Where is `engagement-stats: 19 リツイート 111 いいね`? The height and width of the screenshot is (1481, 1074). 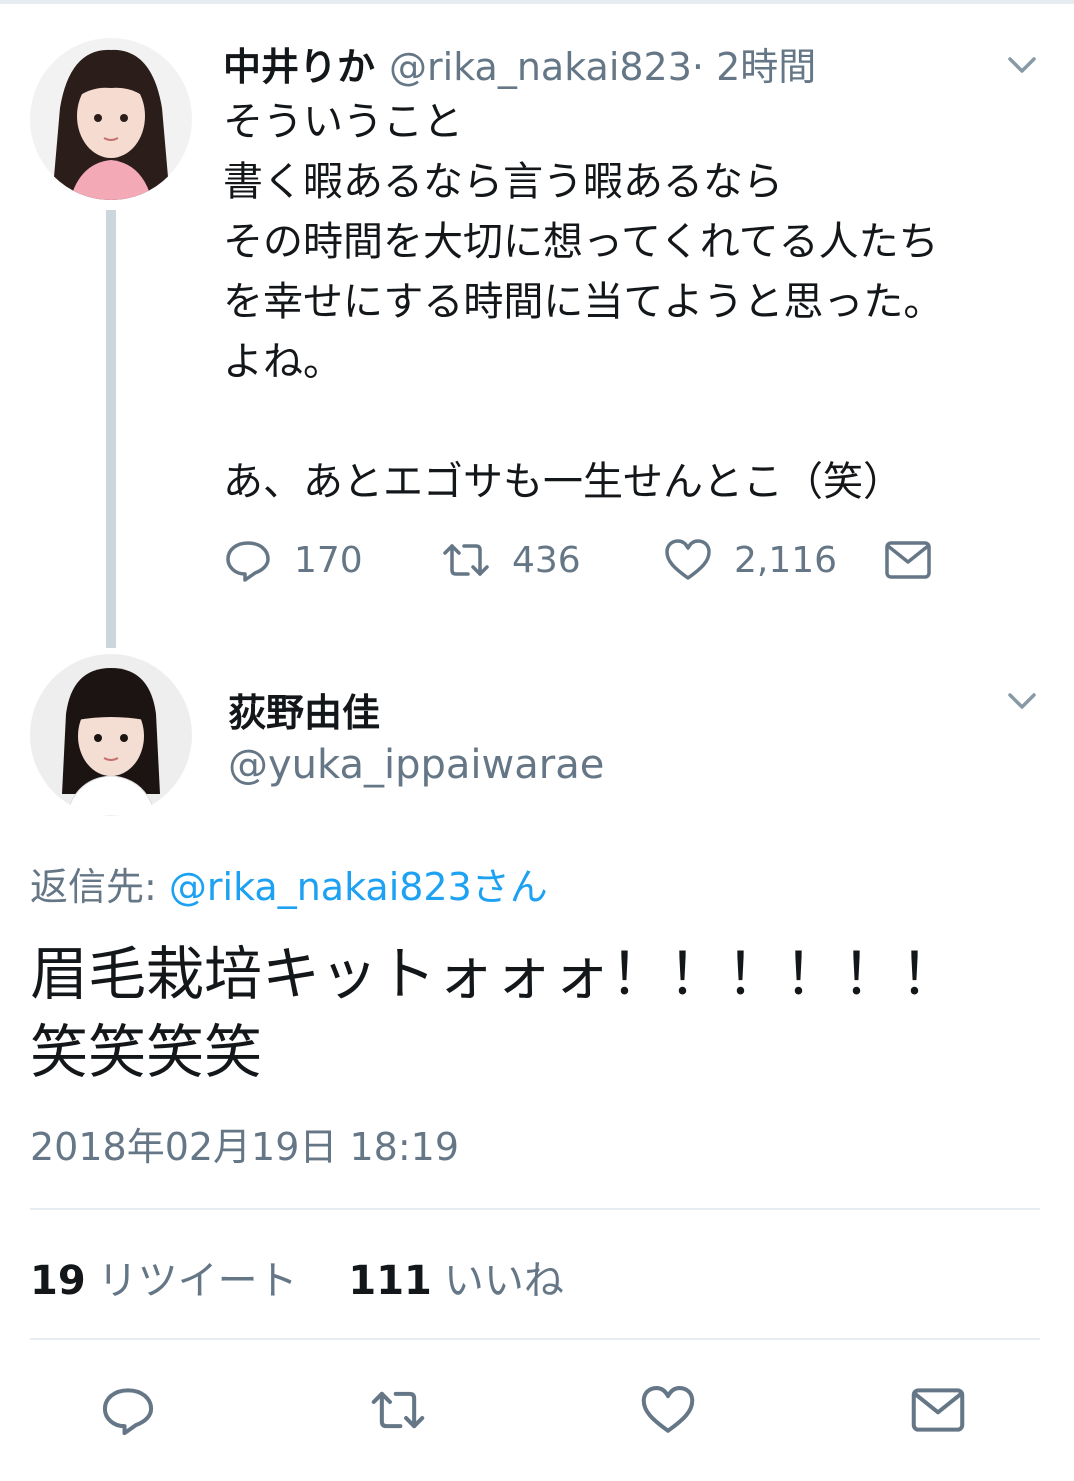
engagement-stats: 19 リツイート 111 いいね is located at coordinates (297, 1277).